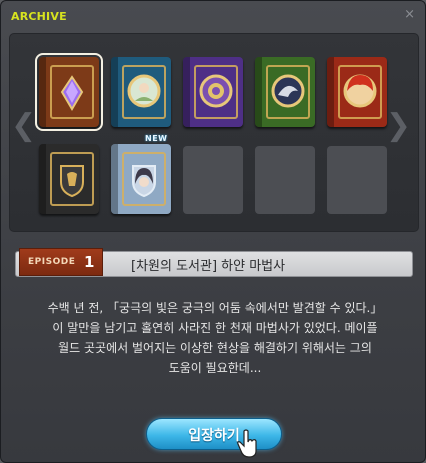 The image size is (426, 463). Describe the element at coordinates (360, 91) in the screenshot. I see `red-hair-portrait-icon` at that location.